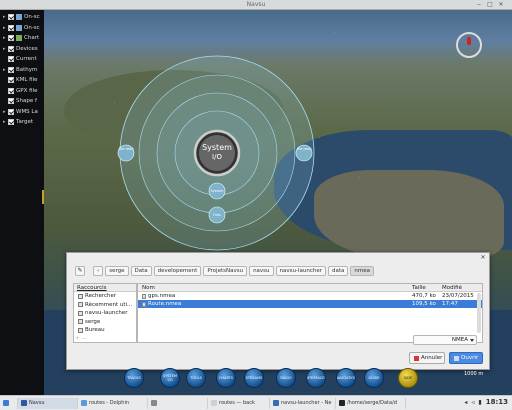  Describe the element at coordinates (303, 403) in the screenshot. I see `task-item: navsu-launcher - Ne` at that location.